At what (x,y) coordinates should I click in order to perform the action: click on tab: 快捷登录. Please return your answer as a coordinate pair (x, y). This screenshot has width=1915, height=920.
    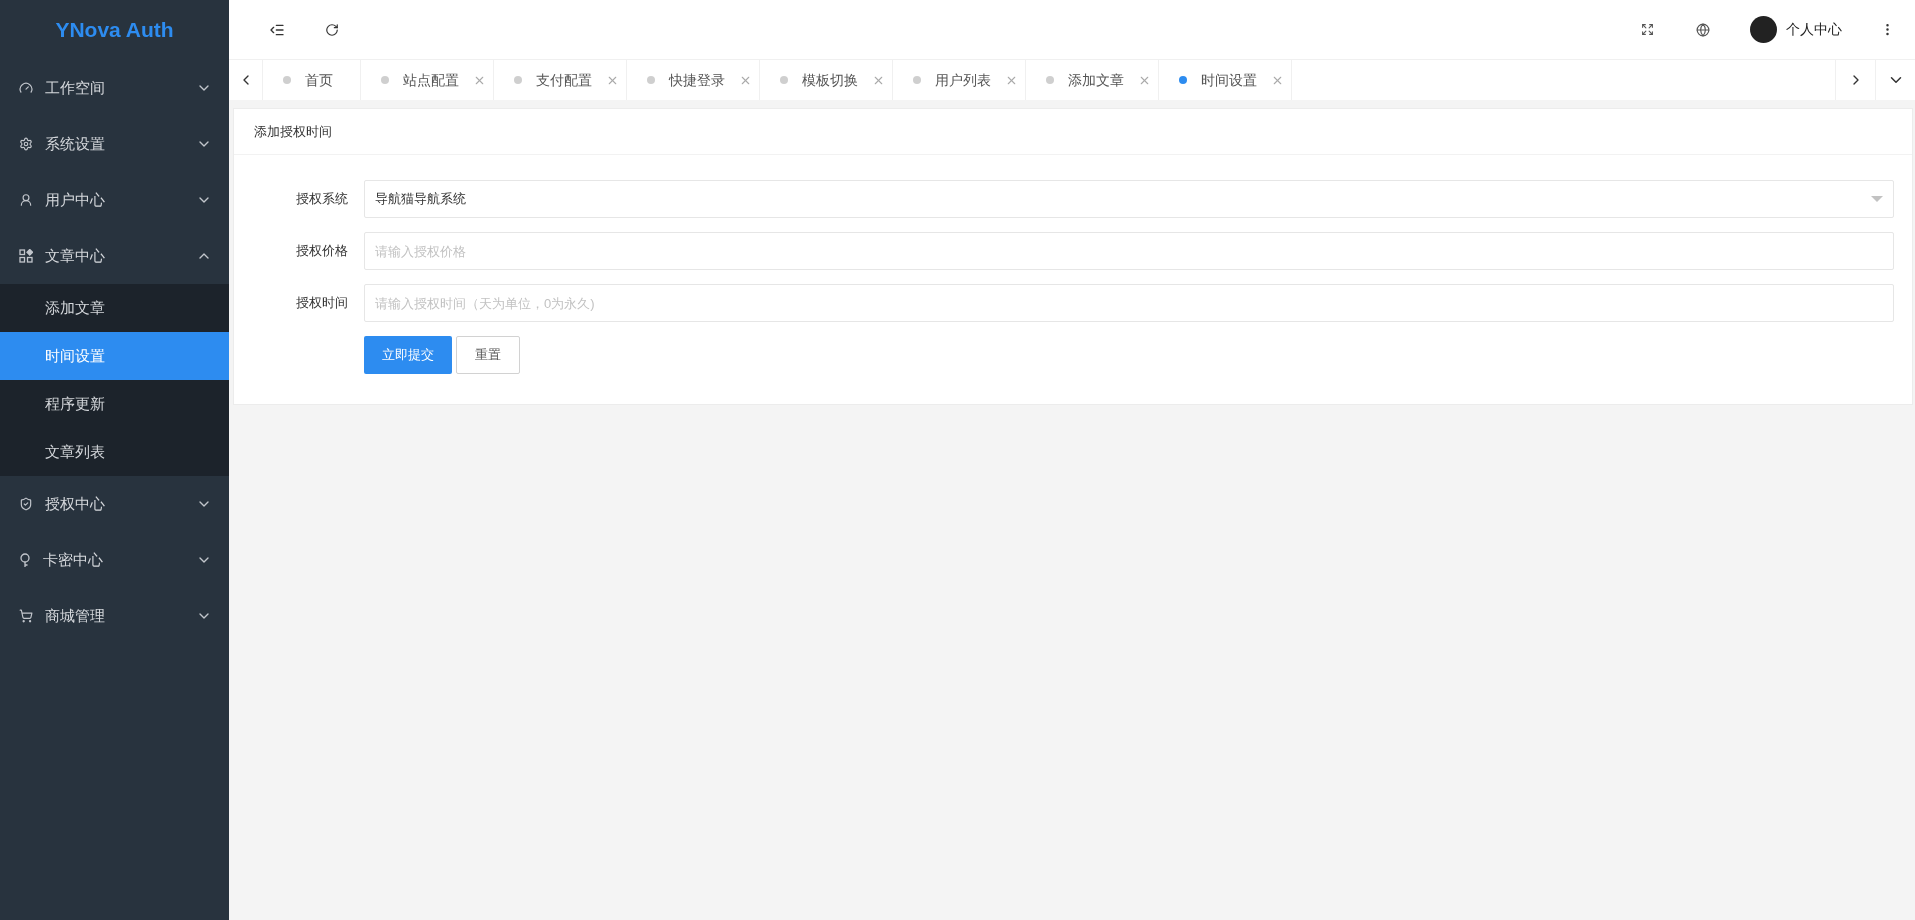
    Looking at the image, I should click on (693, 80).